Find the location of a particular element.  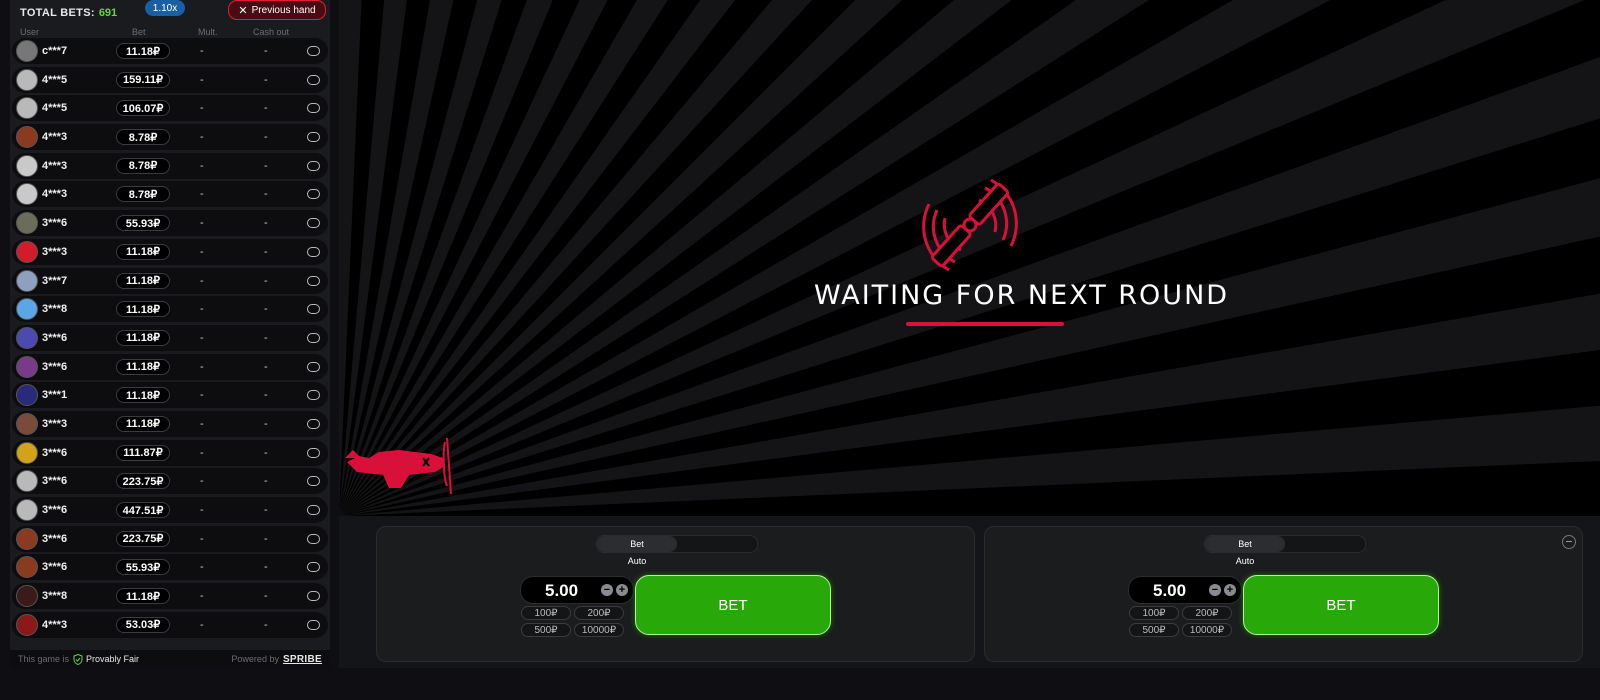

bet-user: 4***5 is located at coordinates (55, 108).